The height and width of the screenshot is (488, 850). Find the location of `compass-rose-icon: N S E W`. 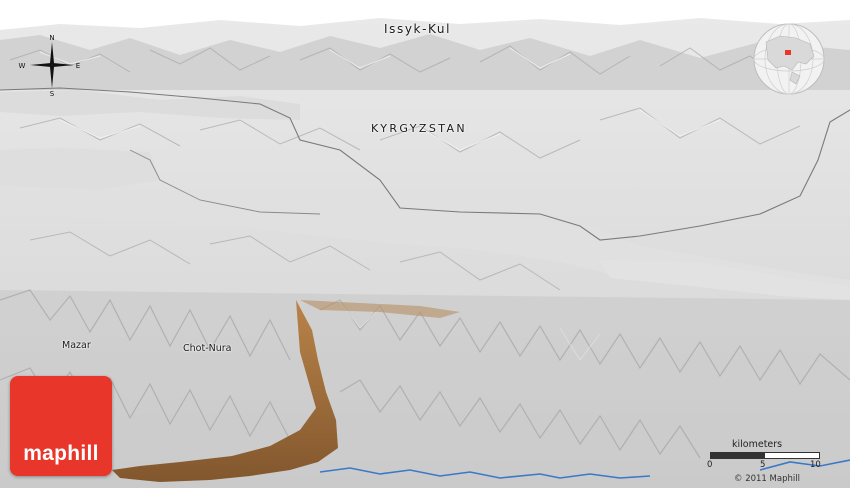

compass-rose-icon: N S E W is located at coordinates (50, 66).